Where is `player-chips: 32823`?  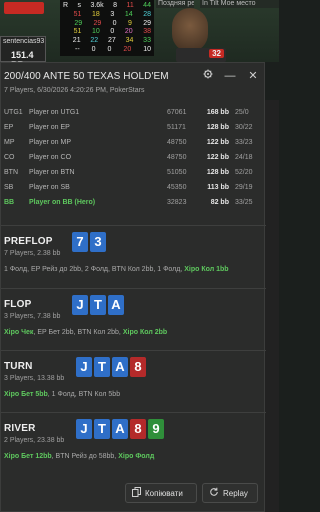
player-chips: 32823 is located at coordinates (177, 202).